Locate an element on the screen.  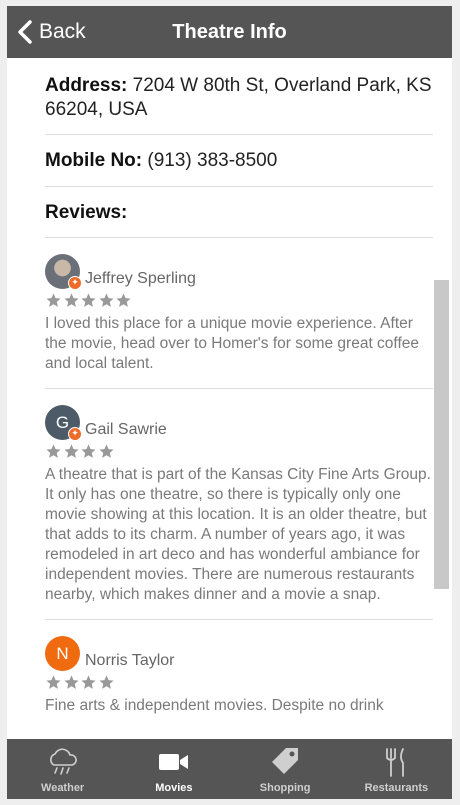
reviews-heading: Reviews: is located at coordinates (86, 212).